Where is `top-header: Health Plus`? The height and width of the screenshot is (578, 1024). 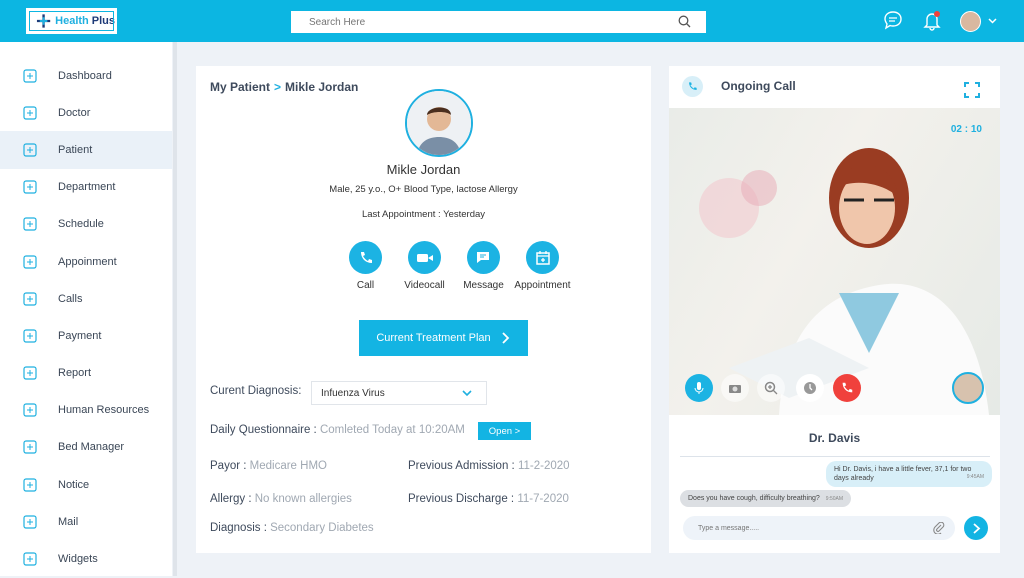 top-header: Health Plus is located at coordinates (512, 21).